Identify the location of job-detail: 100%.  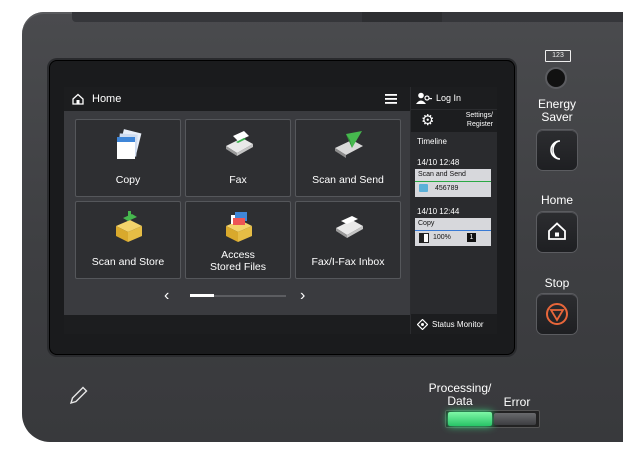
(442, 237).